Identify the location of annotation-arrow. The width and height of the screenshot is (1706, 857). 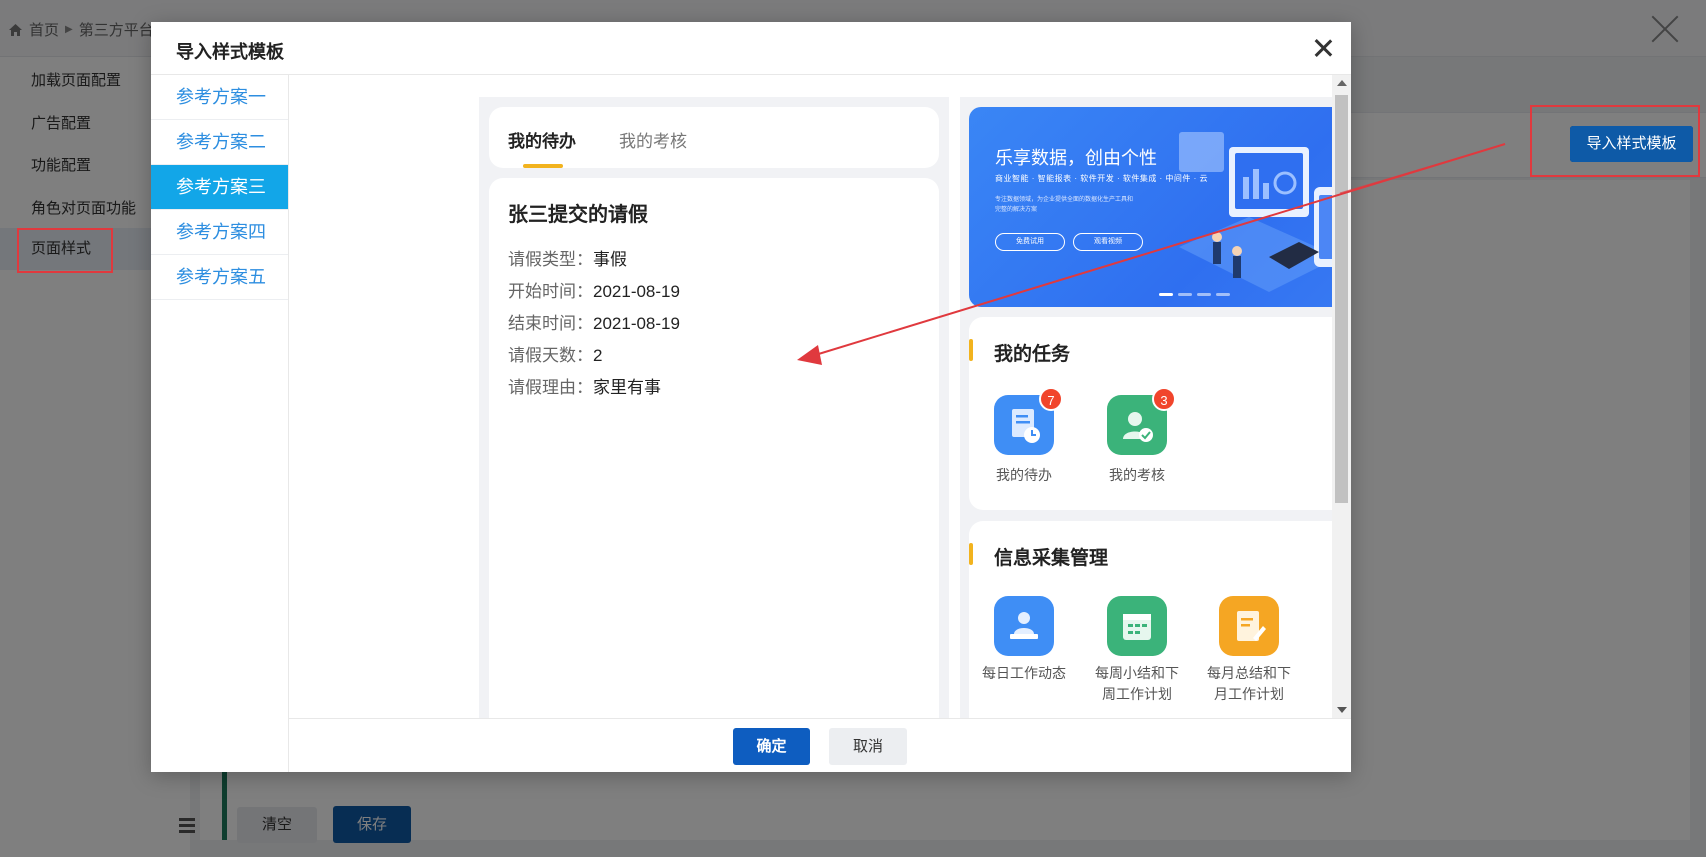
(1151, 254).